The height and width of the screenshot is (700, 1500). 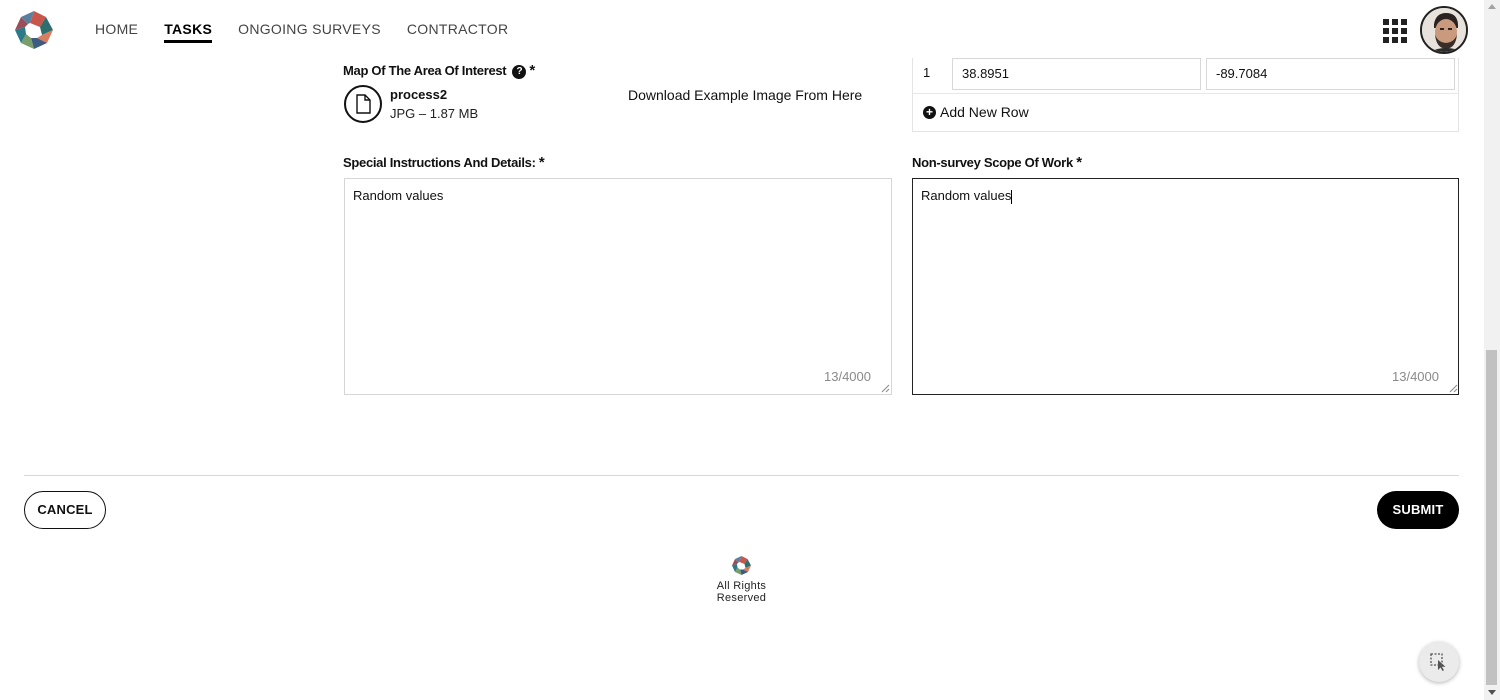 I want to click on add-new-row-label: Add New Row, so click(x=984, y=112).